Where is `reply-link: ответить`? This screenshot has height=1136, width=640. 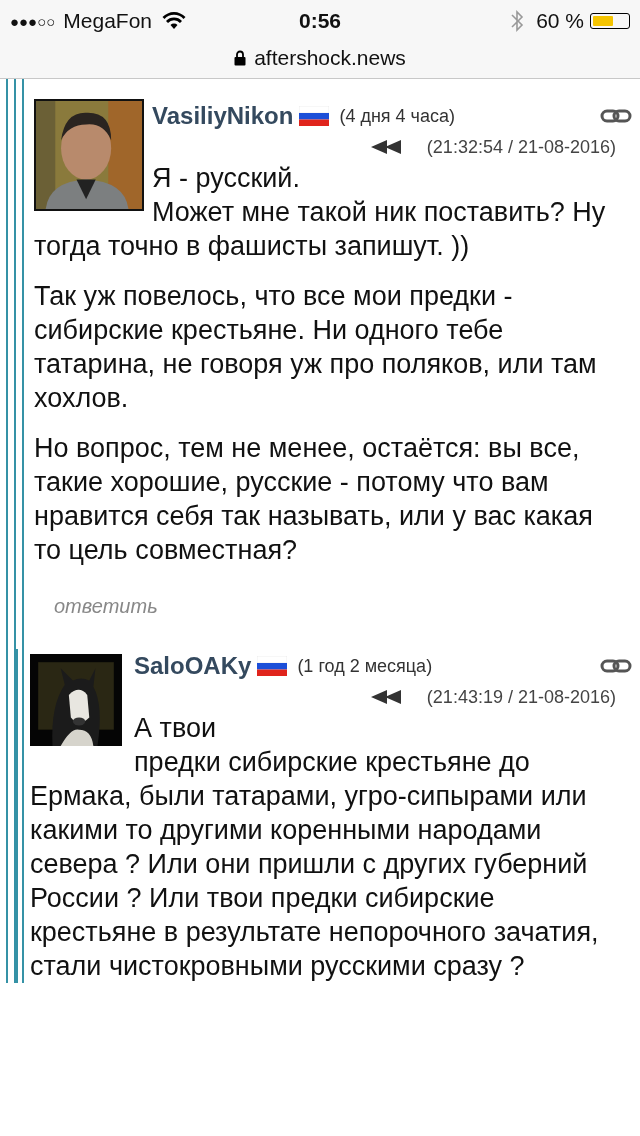 reply-link: ответить is located at coordinates (106, 606).